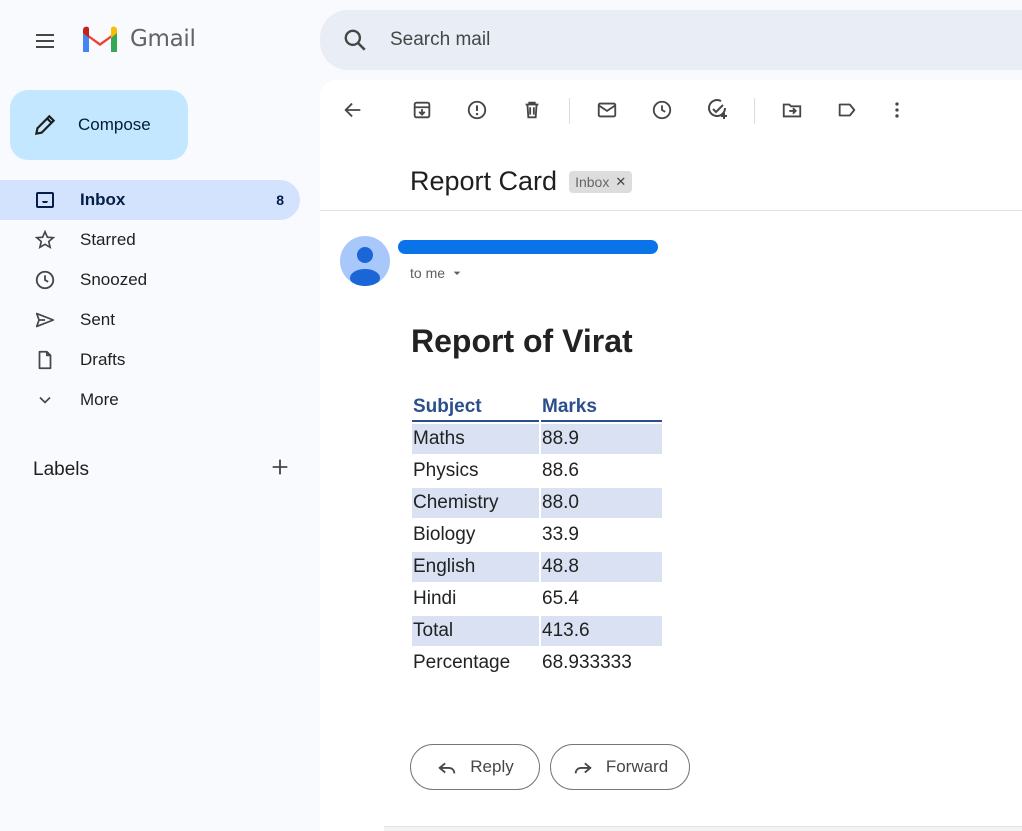  What do you see at coordinates (103, 359) in the screenshot?
I see `sidebar-item-label: Drafts` at bounding box center [103, 359].